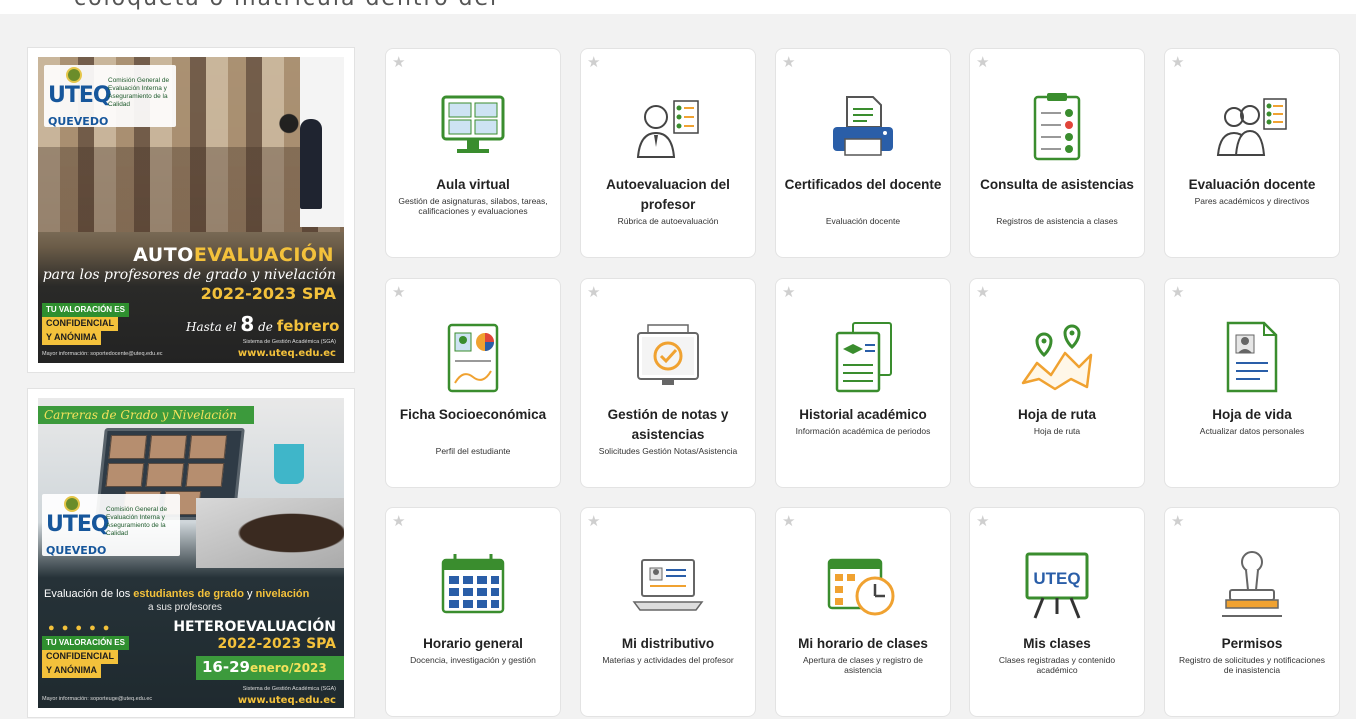  I want to click on tile-desc: Actualizar datos personales, so click(1252, 431).